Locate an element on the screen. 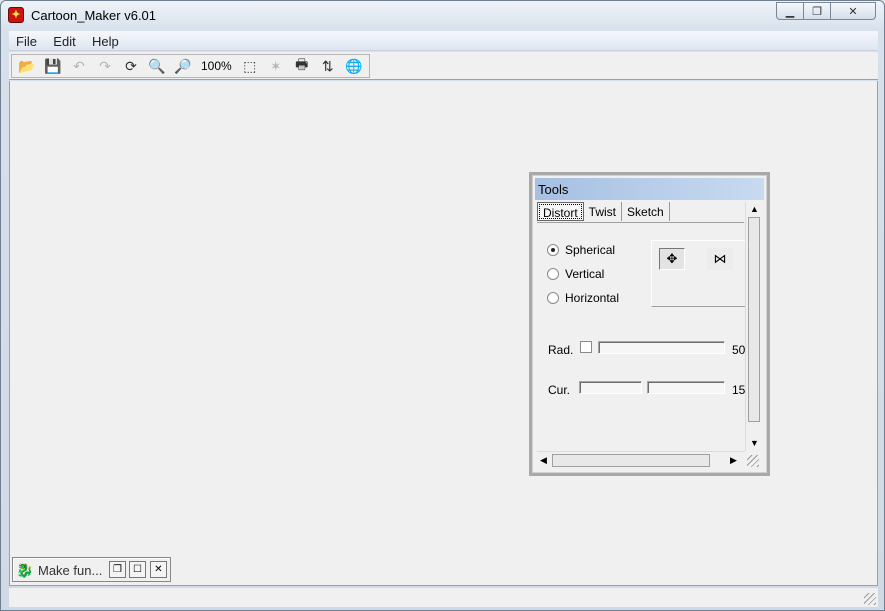 The image size is (885, 611). save-icon: 💾 is located at coordinates (53, 65).